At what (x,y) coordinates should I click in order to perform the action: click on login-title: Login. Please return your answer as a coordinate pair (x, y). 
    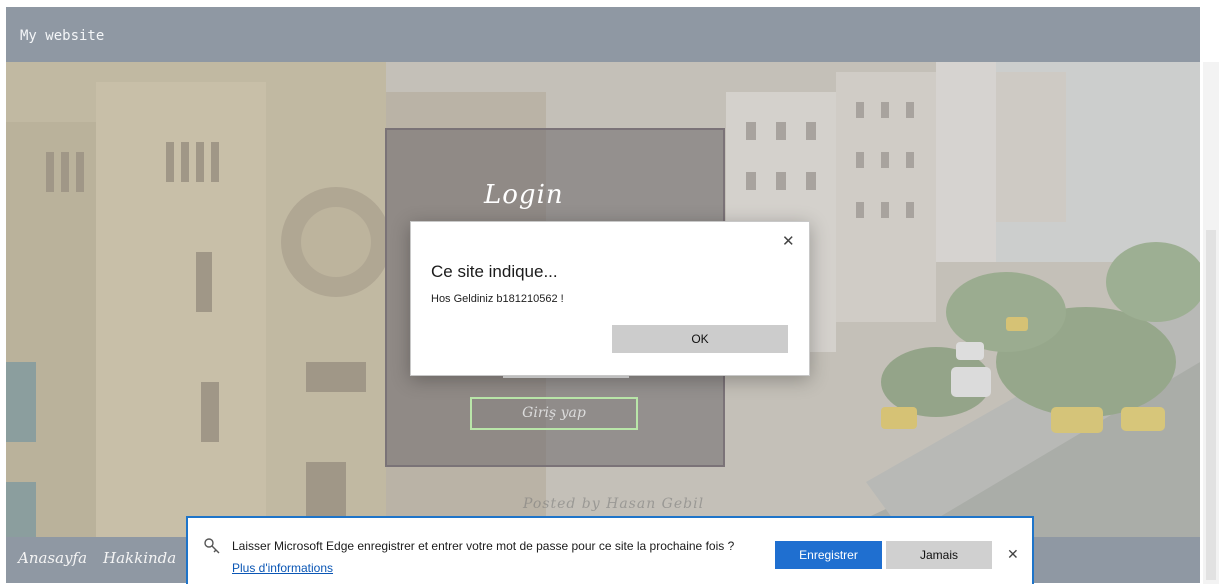
    Looking at the image, I should click on (524, 195).